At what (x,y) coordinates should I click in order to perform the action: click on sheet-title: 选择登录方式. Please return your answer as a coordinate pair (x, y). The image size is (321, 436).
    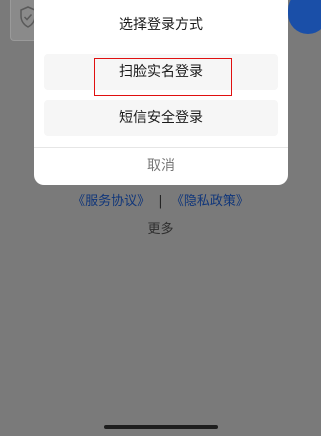
    Looking at the image, I should click on (161, 25).